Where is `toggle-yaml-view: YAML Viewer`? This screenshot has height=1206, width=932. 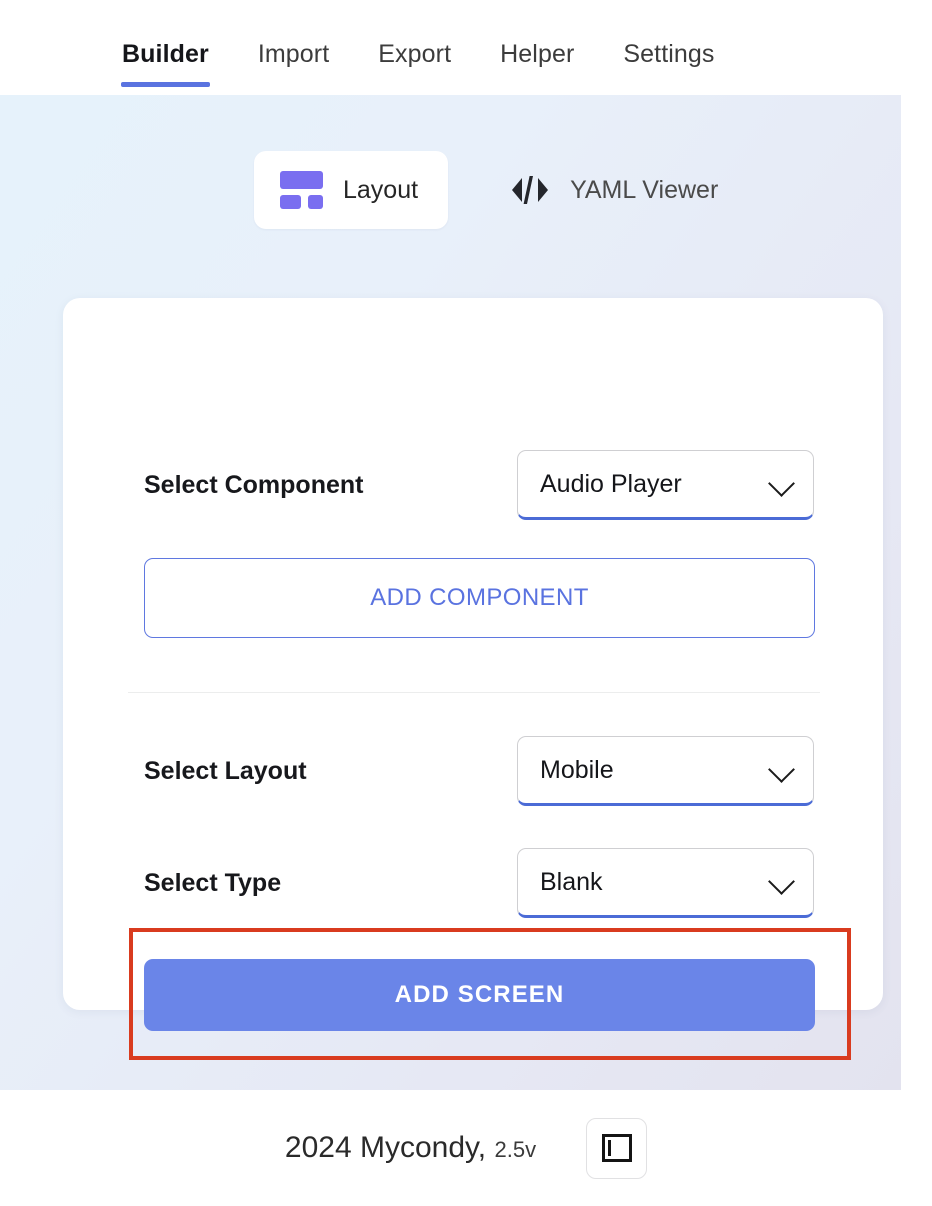 toggle-yaml-view: YAML Viewer is located at coordinates (614, 190).